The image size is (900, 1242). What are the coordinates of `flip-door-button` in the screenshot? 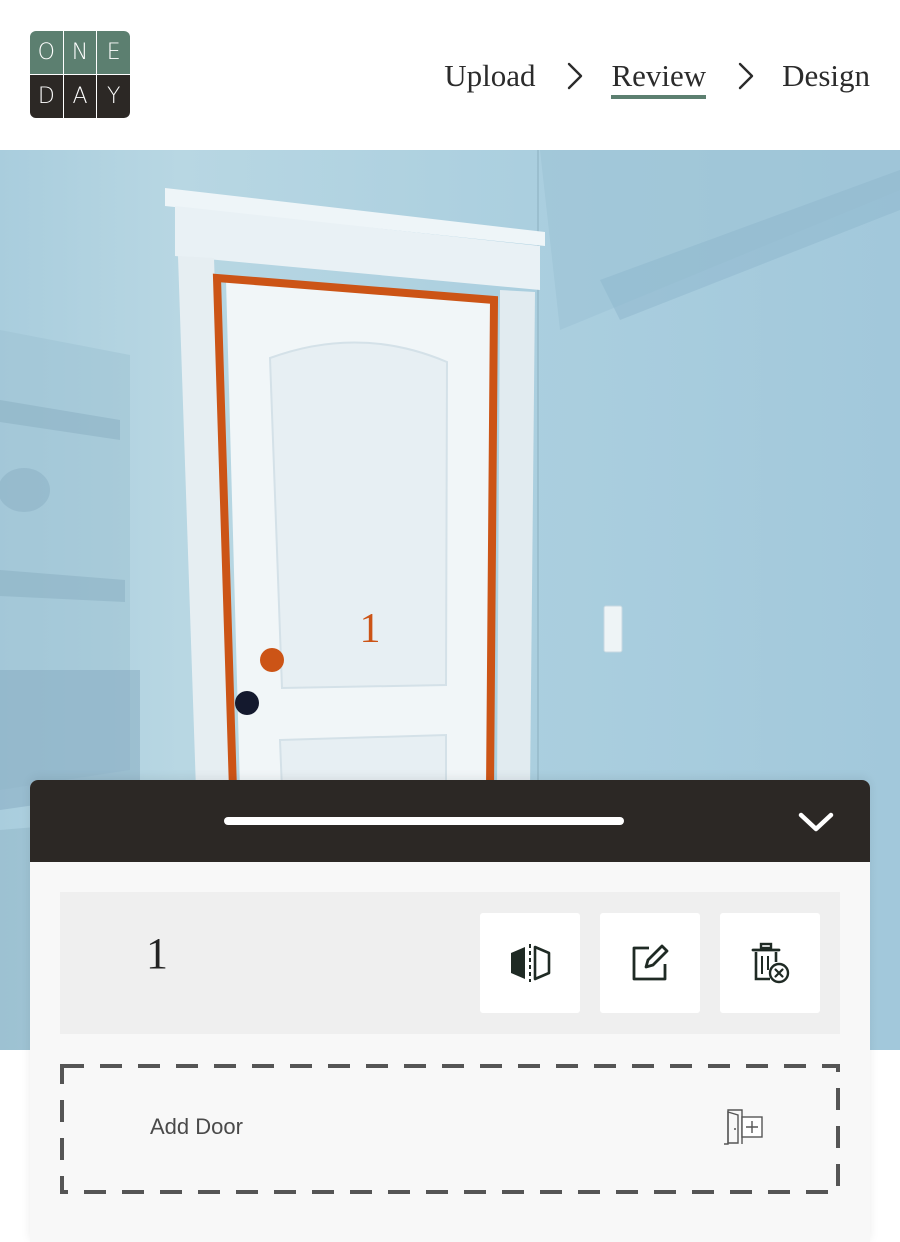 It's located at (530, 963).